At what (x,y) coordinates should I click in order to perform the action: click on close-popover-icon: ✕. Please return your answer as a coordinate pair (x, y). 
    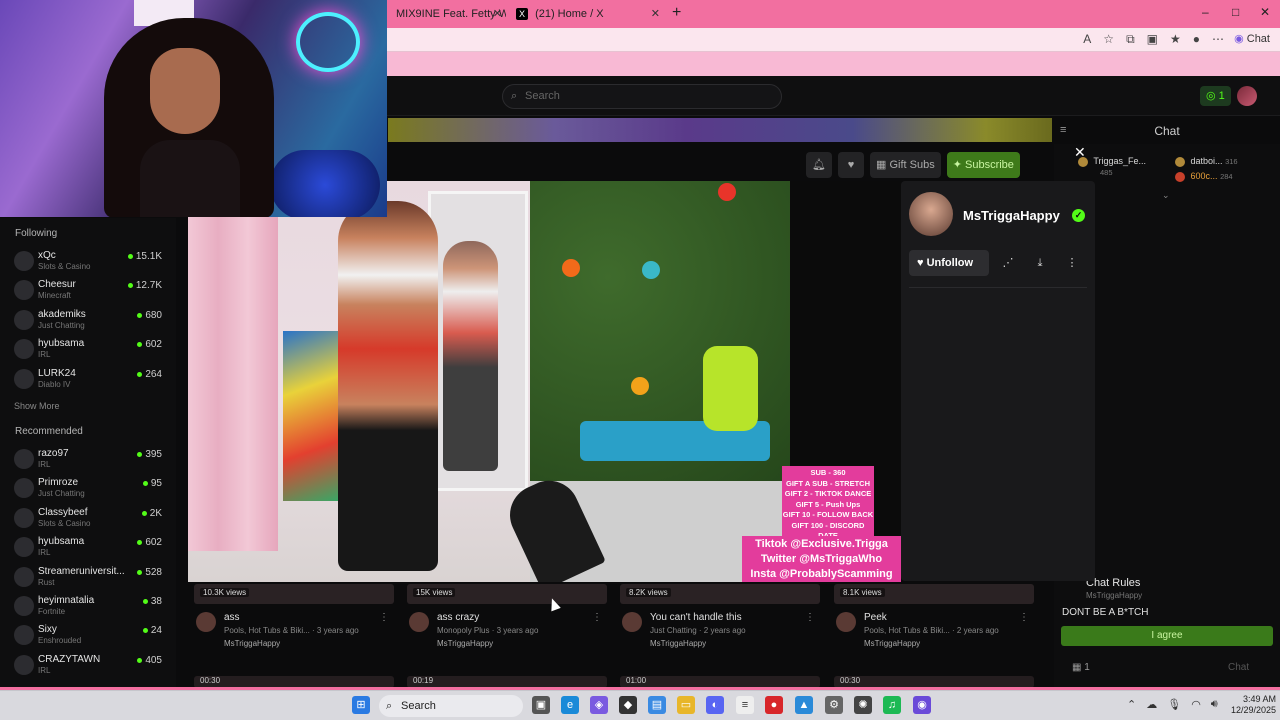
    Looking at the image, I should click on (1080, 152).